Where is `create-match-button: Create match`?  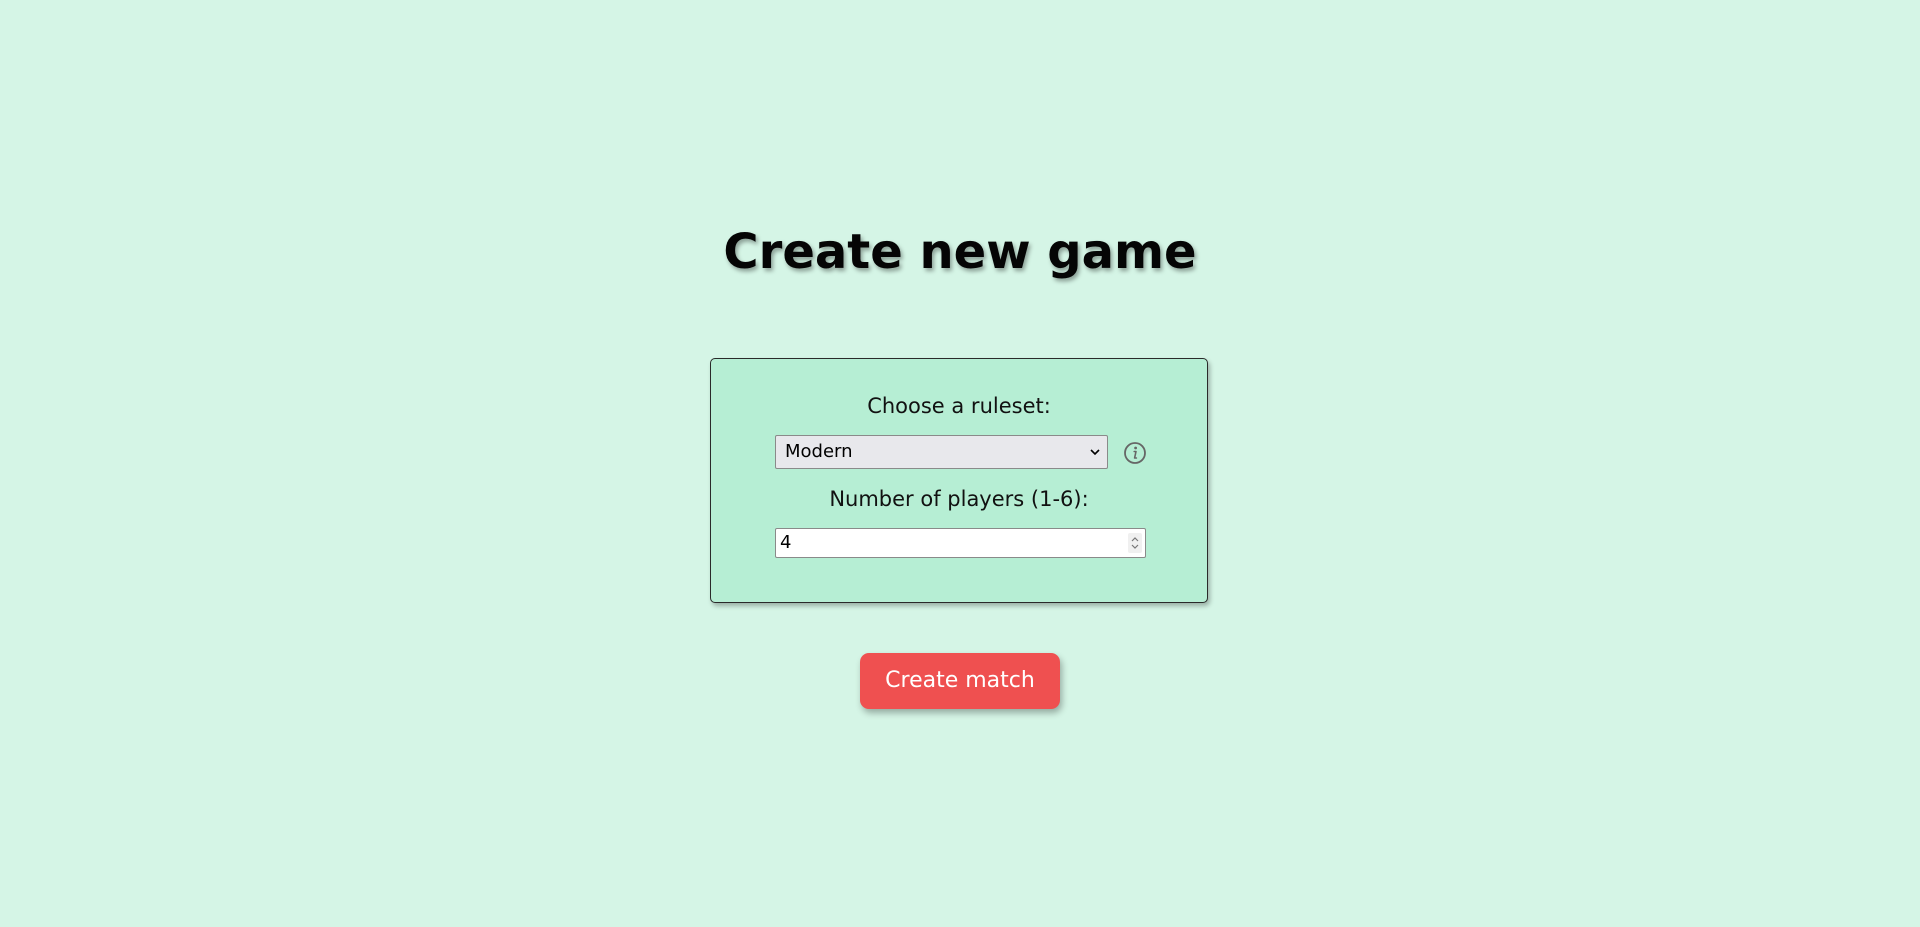
create-match-button: Create match is located at coordinates (960, 681).